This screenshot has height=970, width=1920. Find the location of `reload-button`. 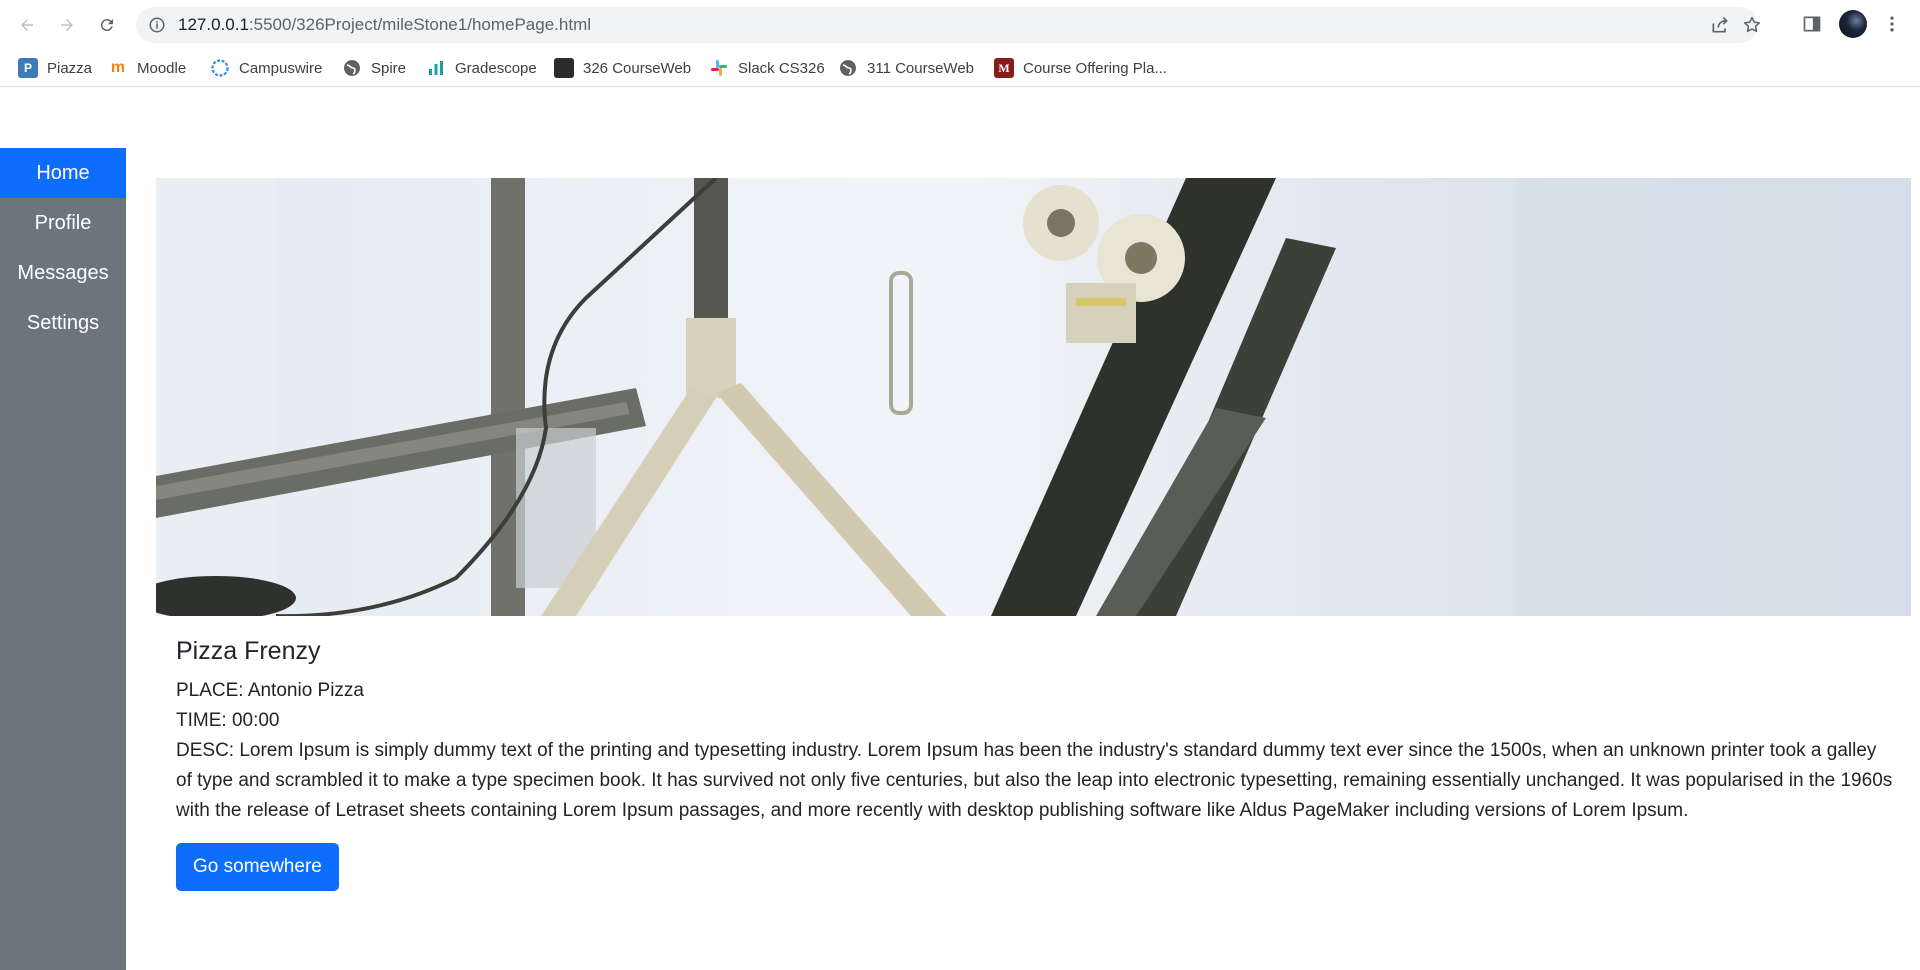

reload-button is located at coordinates (107, 25).